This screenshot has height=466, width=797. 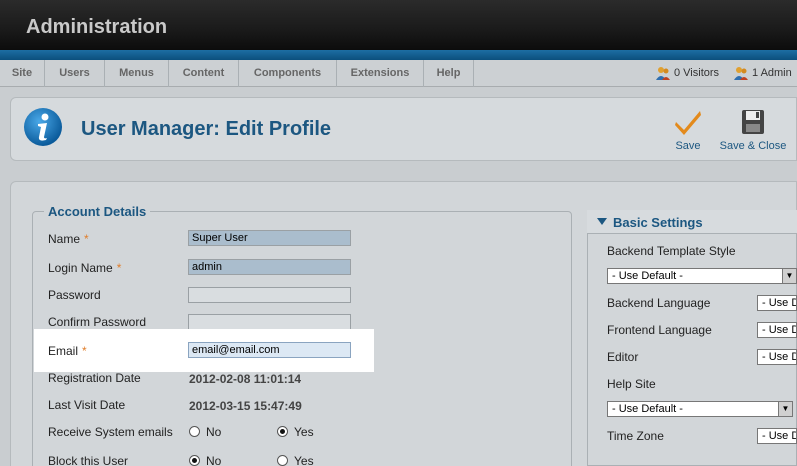 What do you see at coordinates (87, 405) in the screenshot?
I see `last-visit-label: Last Visit Date` at bounding box center [87, 405].